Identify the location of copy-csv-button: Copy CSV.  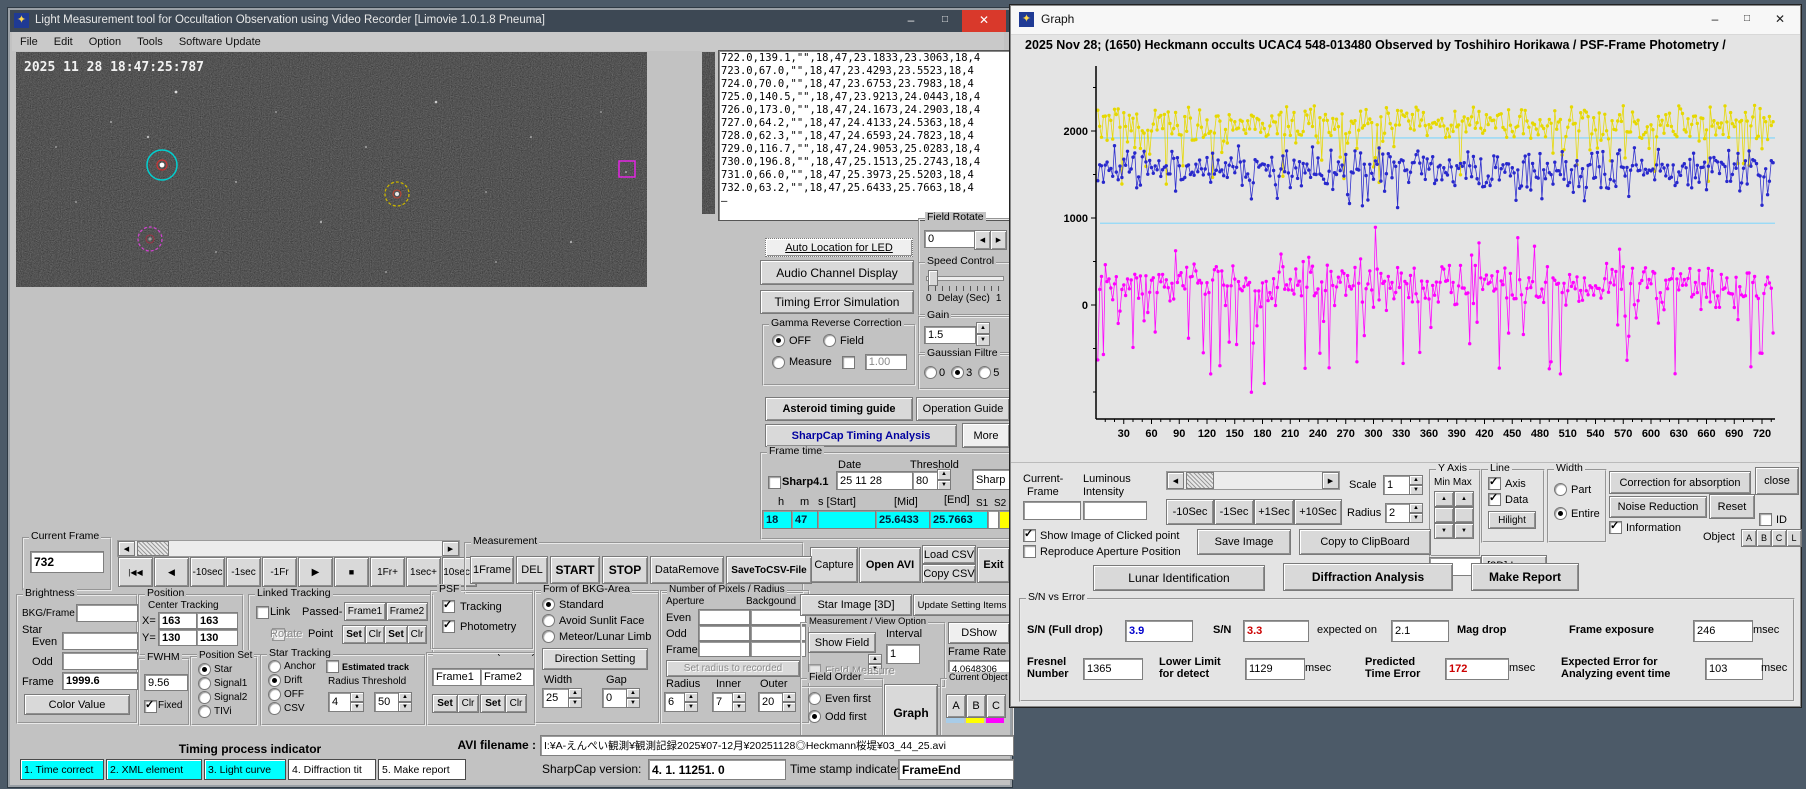
(949, 573).